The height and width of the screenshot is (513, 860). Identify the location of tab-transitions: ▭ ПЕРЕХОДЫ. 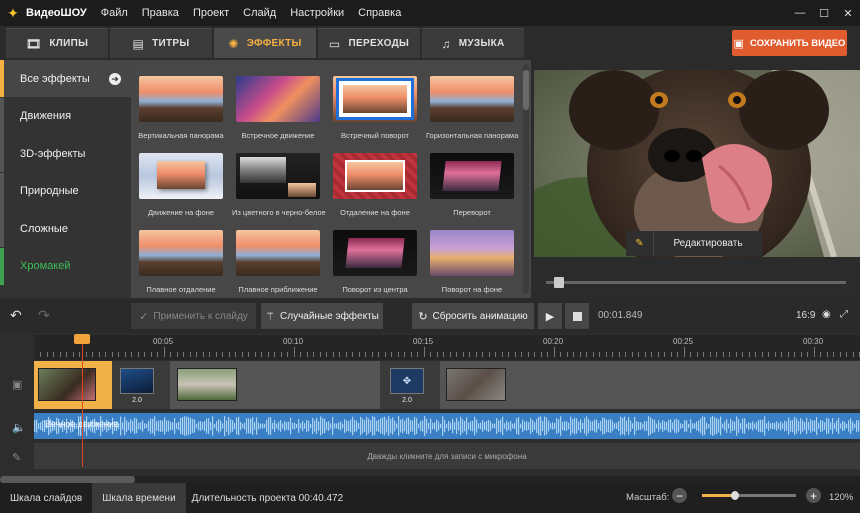
(369, 43).